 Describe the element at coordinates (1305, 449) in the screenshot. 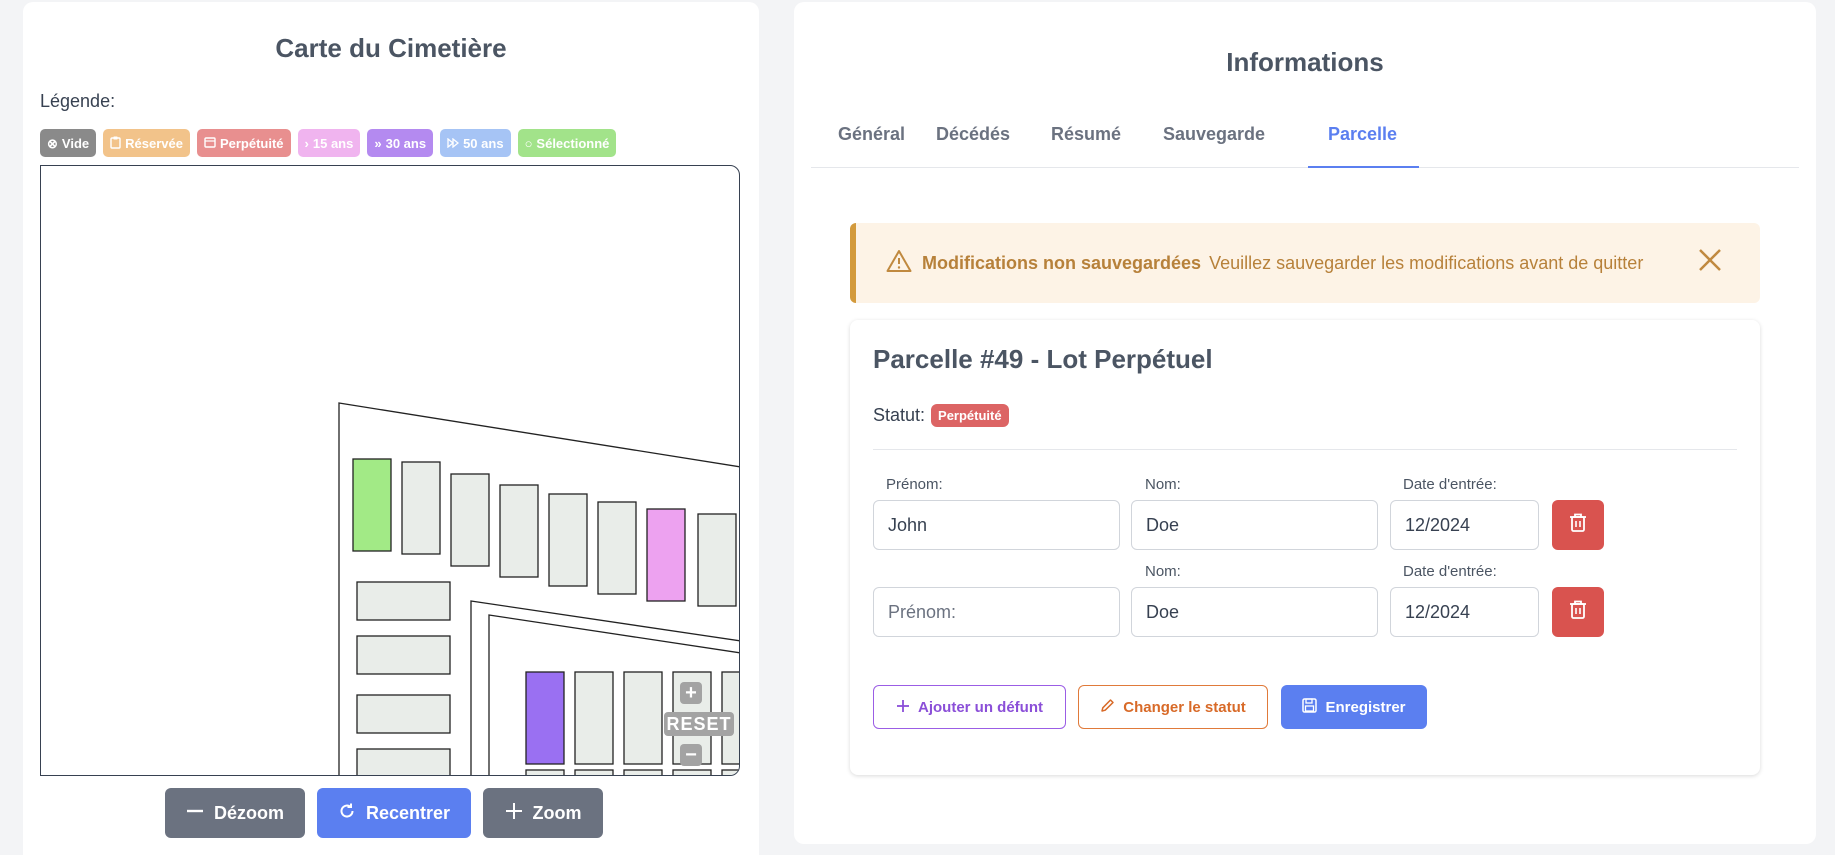

I see `divider` at that location.